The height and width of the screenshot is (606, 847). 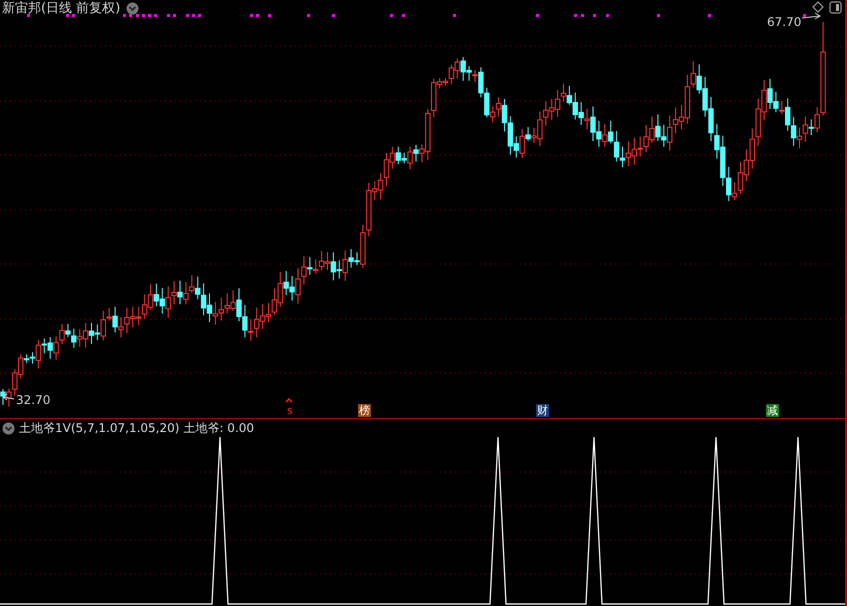 What do you see at coordinates (218, 428) in the screenshot?
I see `indicator-reading: 土地爷: 0.00` at bounding box center [218, 428].